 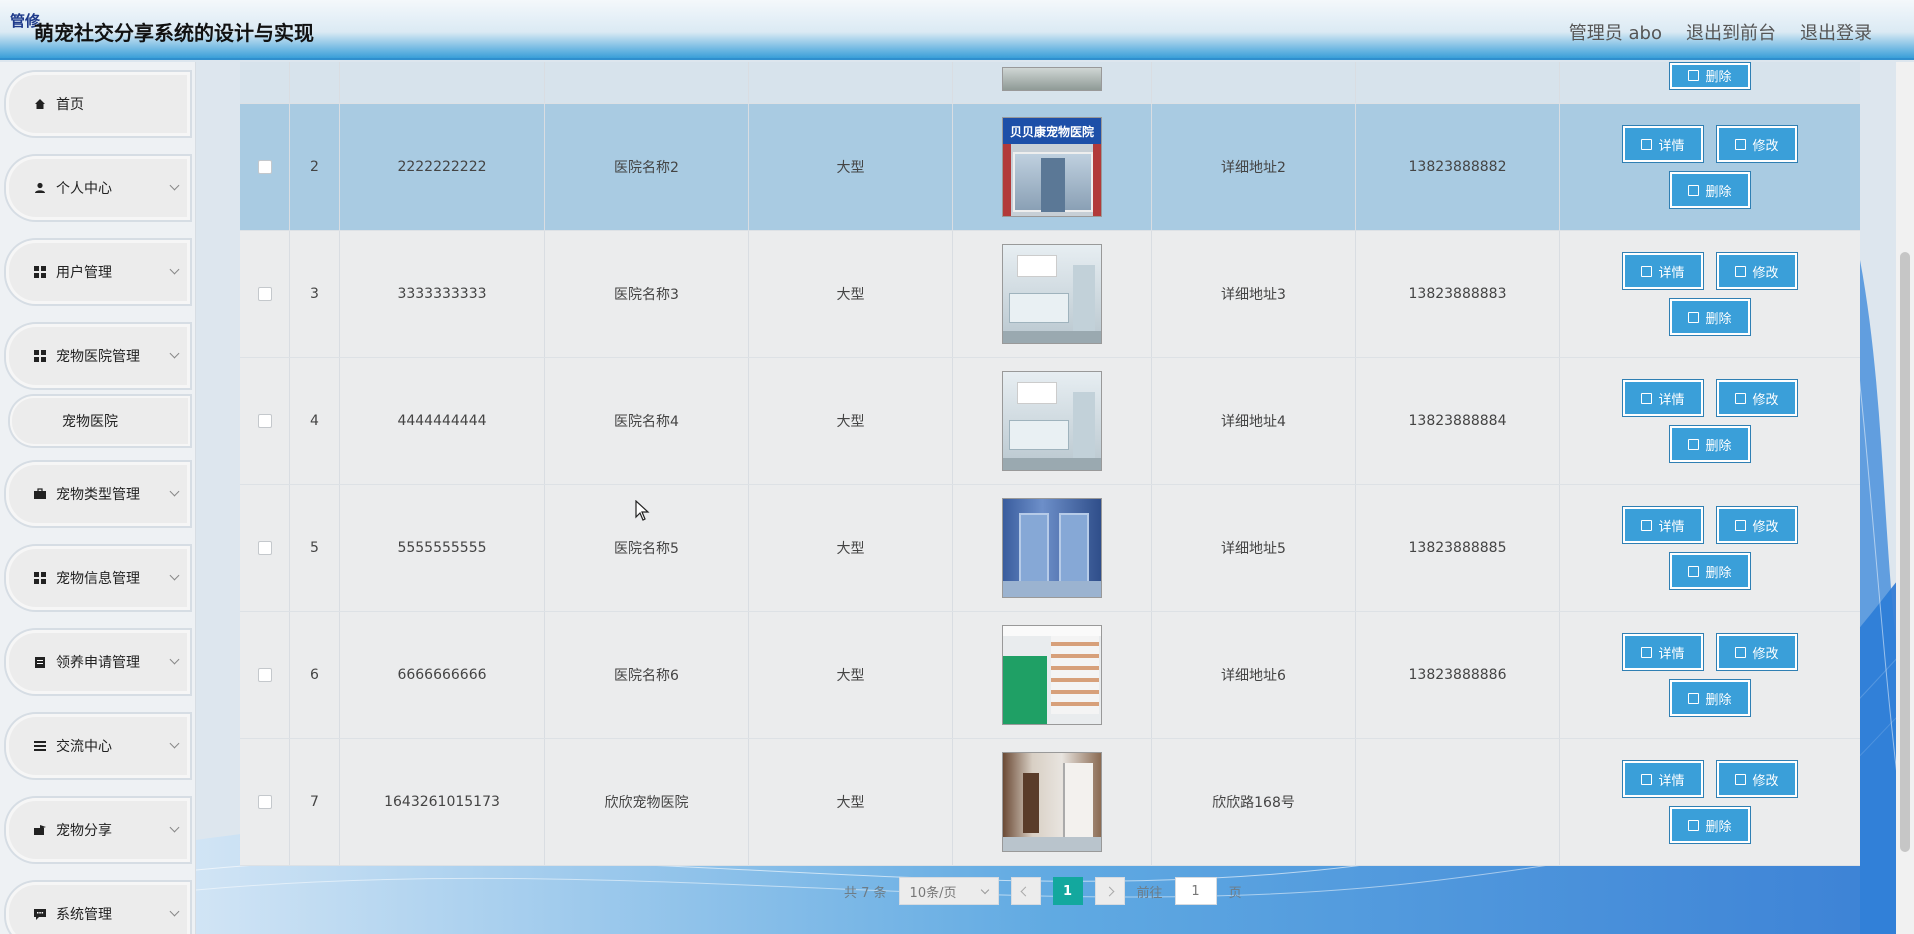 I want to click on table-row-partial: 删除, so click(x=1050, y=82).